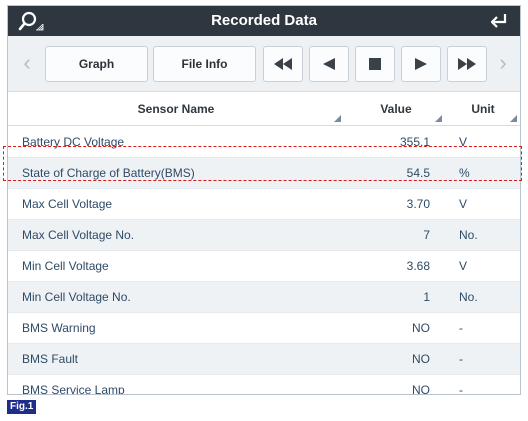 The width and height of the screenshot is (528, 421). What do you see at coordinates (414, 142) in the screenshot?
I see `sensor-value: 355.1` at bounding box center [414, 142].